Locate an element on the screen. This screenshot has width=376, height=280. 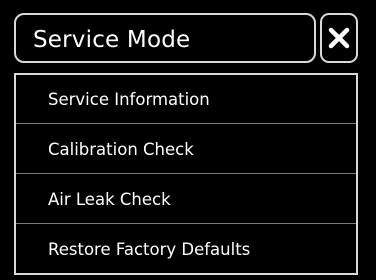
close-button is located at coordinates (339, 38).